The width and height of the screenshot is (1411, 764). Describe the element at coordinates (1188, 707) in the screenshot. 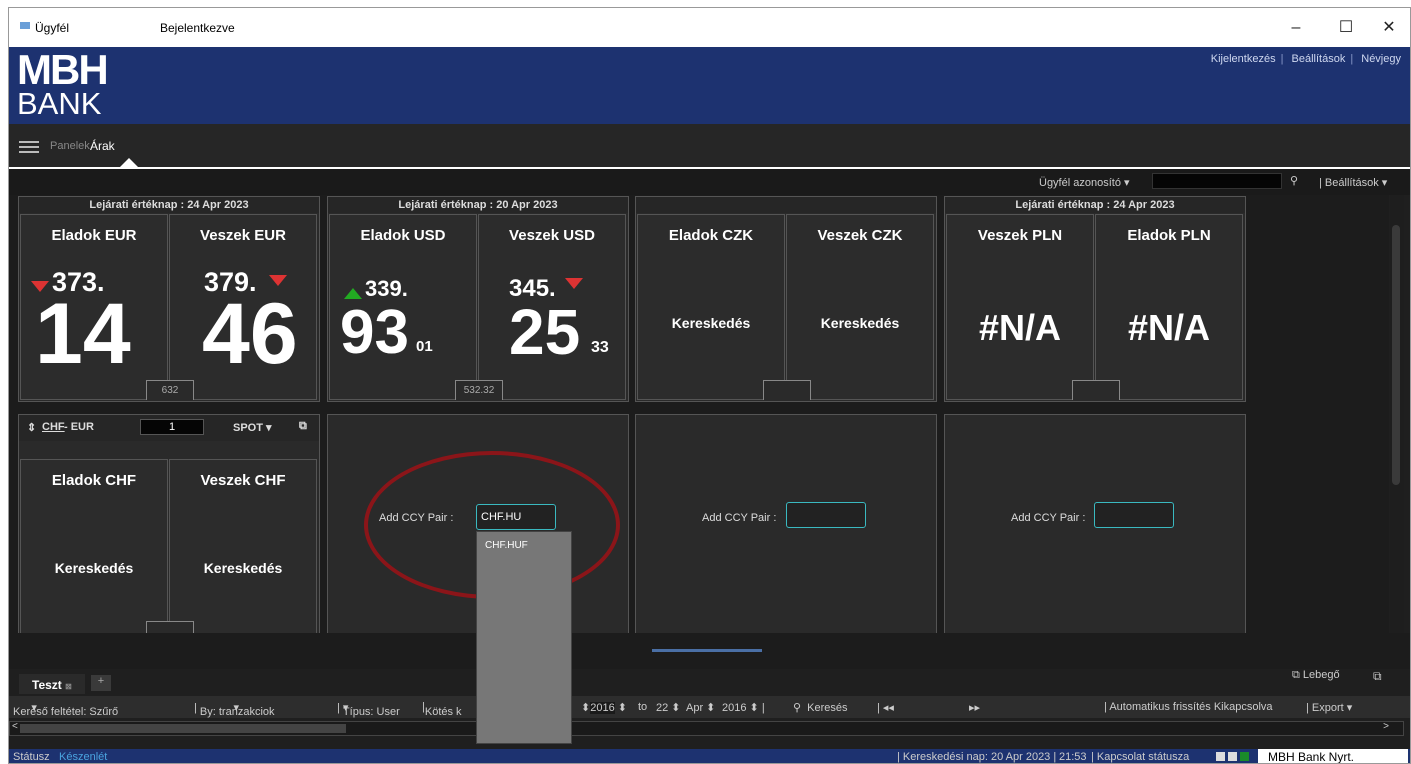

I see `auto-refresh-toggle: | Automatikus frissítés Kikapcsolva` at that location.